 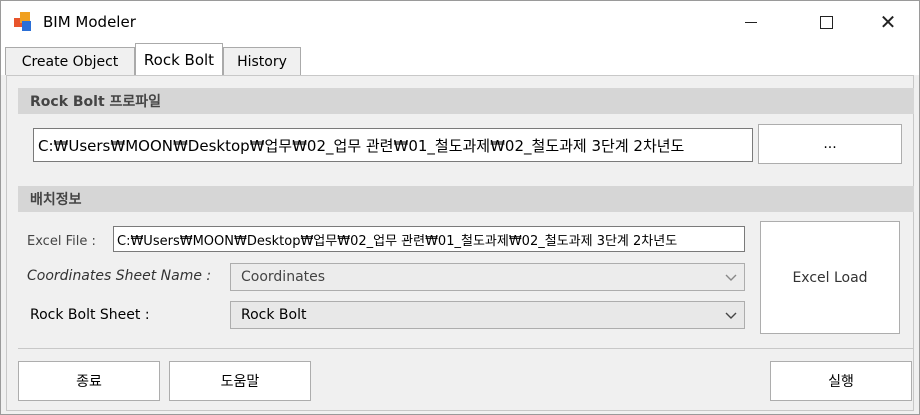 What do you see at coordinates (119, 276) in the screenshot?
I see `coordinates-sheet-label: Coordinates Sheet Name :` at bounding box center [119, 276].